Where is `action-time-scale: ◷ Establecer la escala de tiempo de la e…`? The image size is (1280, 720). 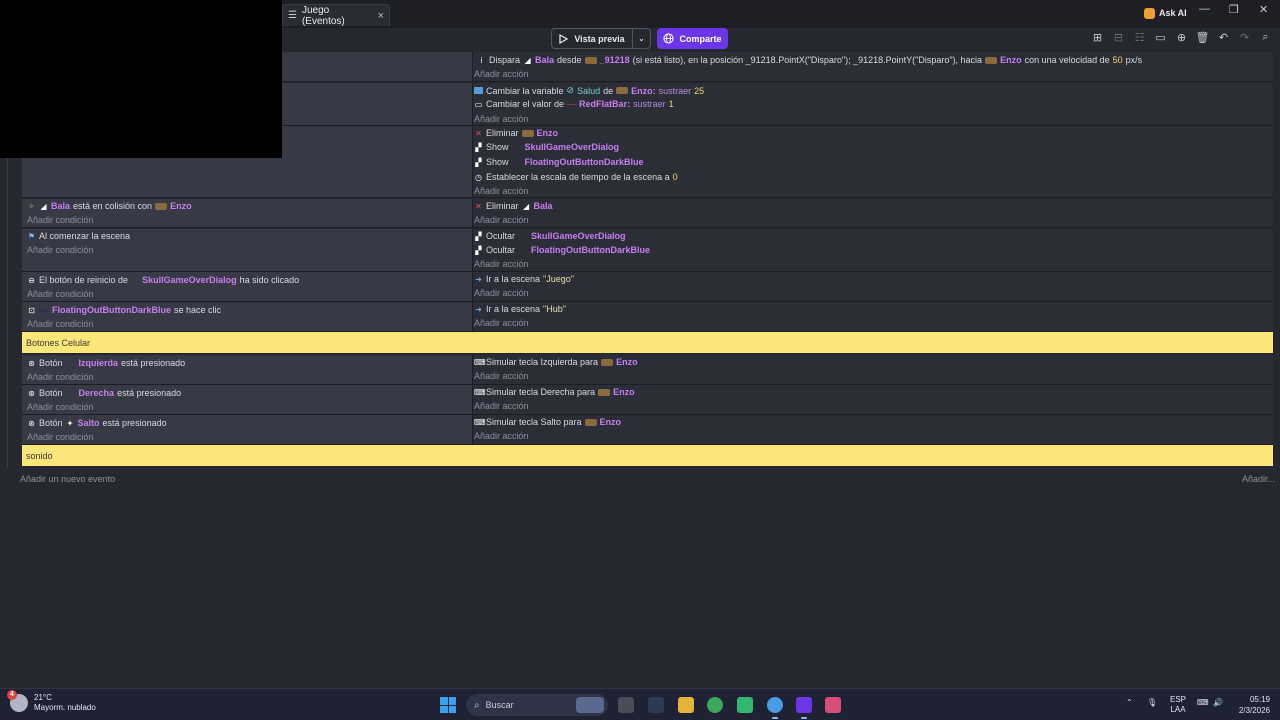 action-time-scale: ◷ Establecer la escala de tiempo de la e… is located at coordinates (576, 177).